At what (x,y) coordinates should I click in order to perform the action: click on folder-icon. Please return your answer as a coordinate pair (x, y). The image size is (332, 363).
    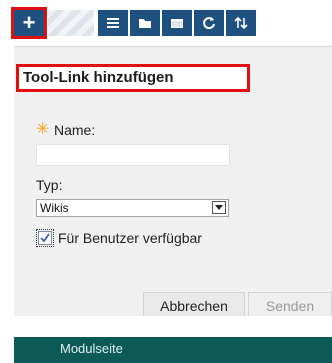
    Looking at the image, I should click on (145, 23).